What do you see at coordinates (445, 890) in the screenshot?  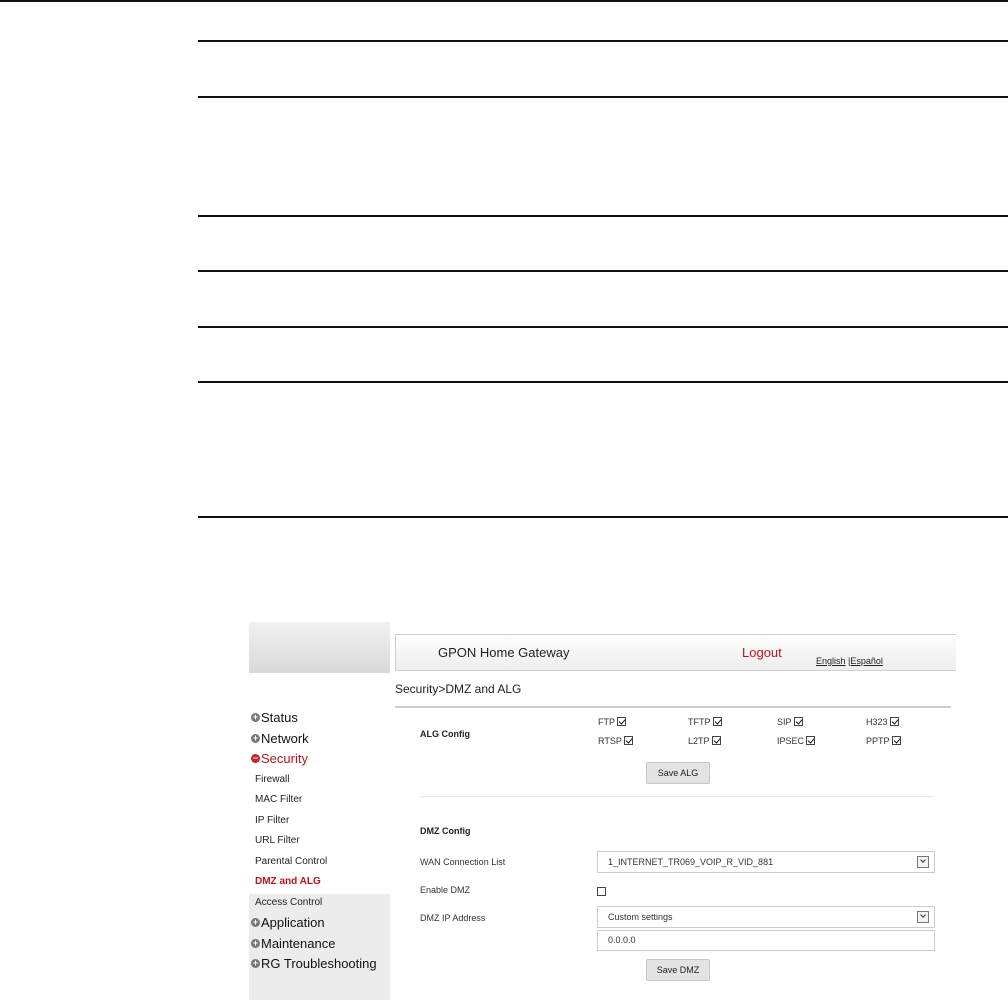 I see `enable-dmz-label: Enable DMZ` at bounding box center [445, 890].